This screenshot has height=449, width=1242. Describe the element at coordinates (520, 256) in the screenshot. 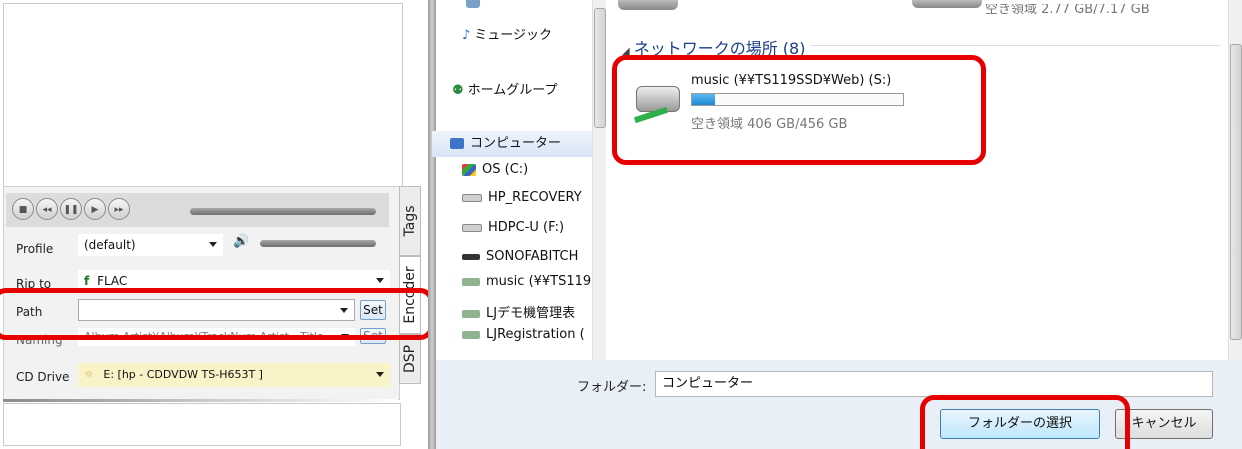

I see `nav-drive-sonofabitch: SONOFABITCH` at that location.